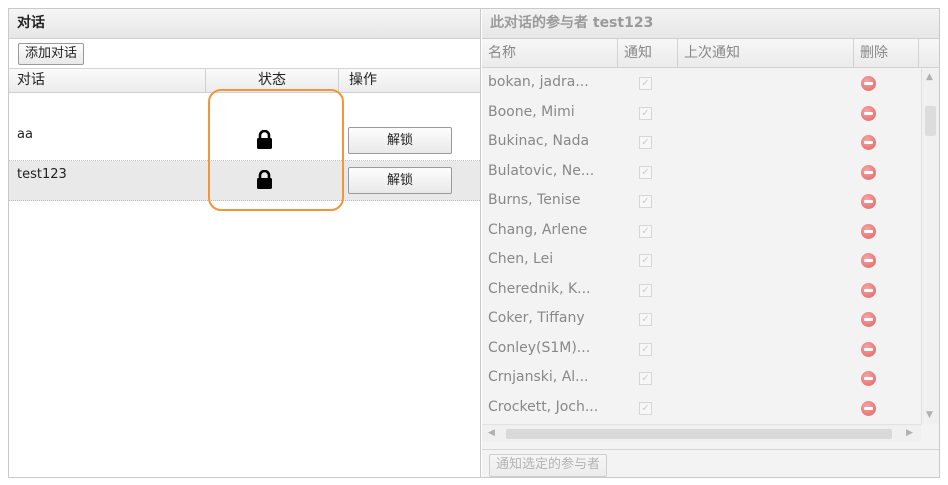  I want to click on conversation-name: aa, so click(25, 134).